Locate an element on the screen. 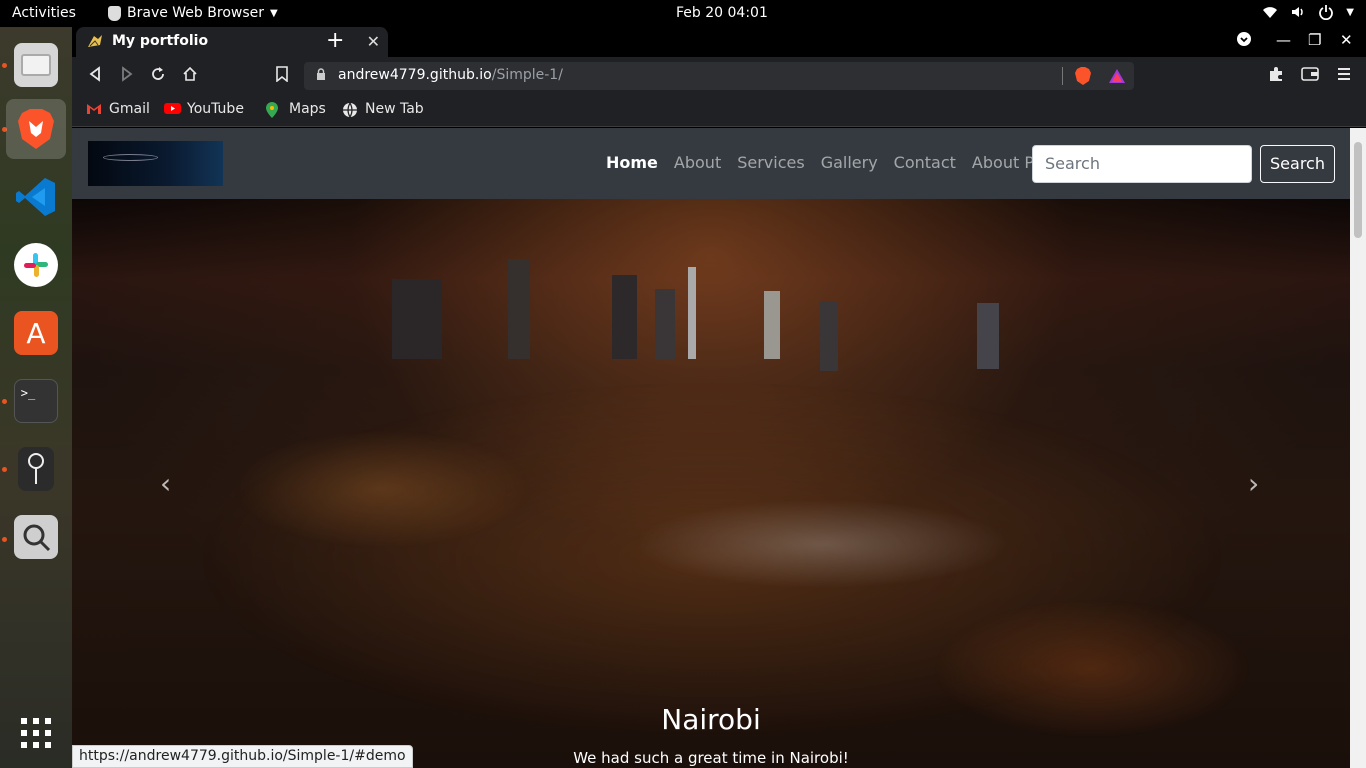 The height and width of the screenshot is (768, 1366). youtube-icon is located at coordinates (172, 109).